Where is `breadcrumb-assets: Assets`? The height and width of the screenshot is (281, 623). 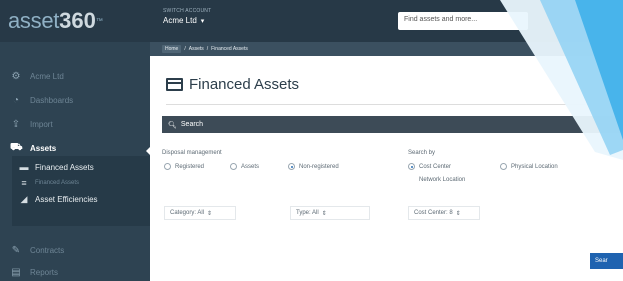
breadcrumb-assets: Assets is located at coordinates (196, 49).